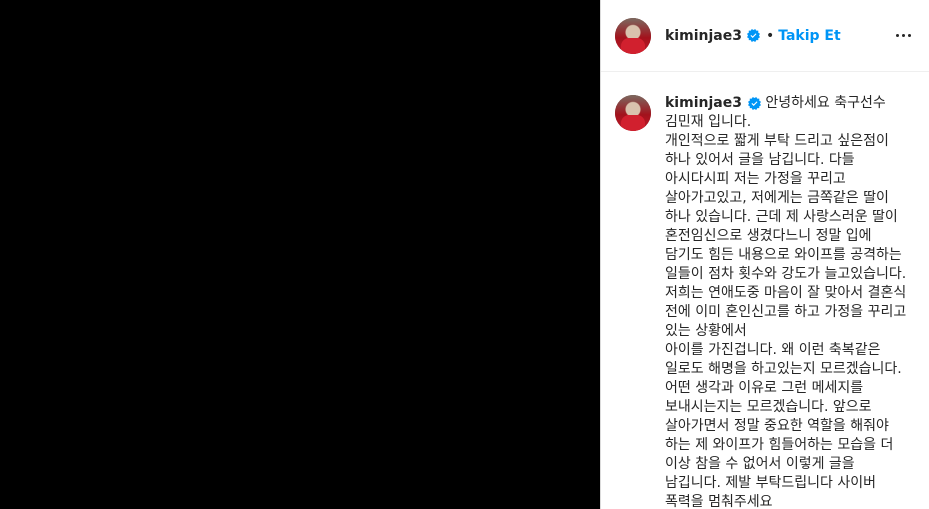  I want to click on caption-avatar, so click(633, 113).